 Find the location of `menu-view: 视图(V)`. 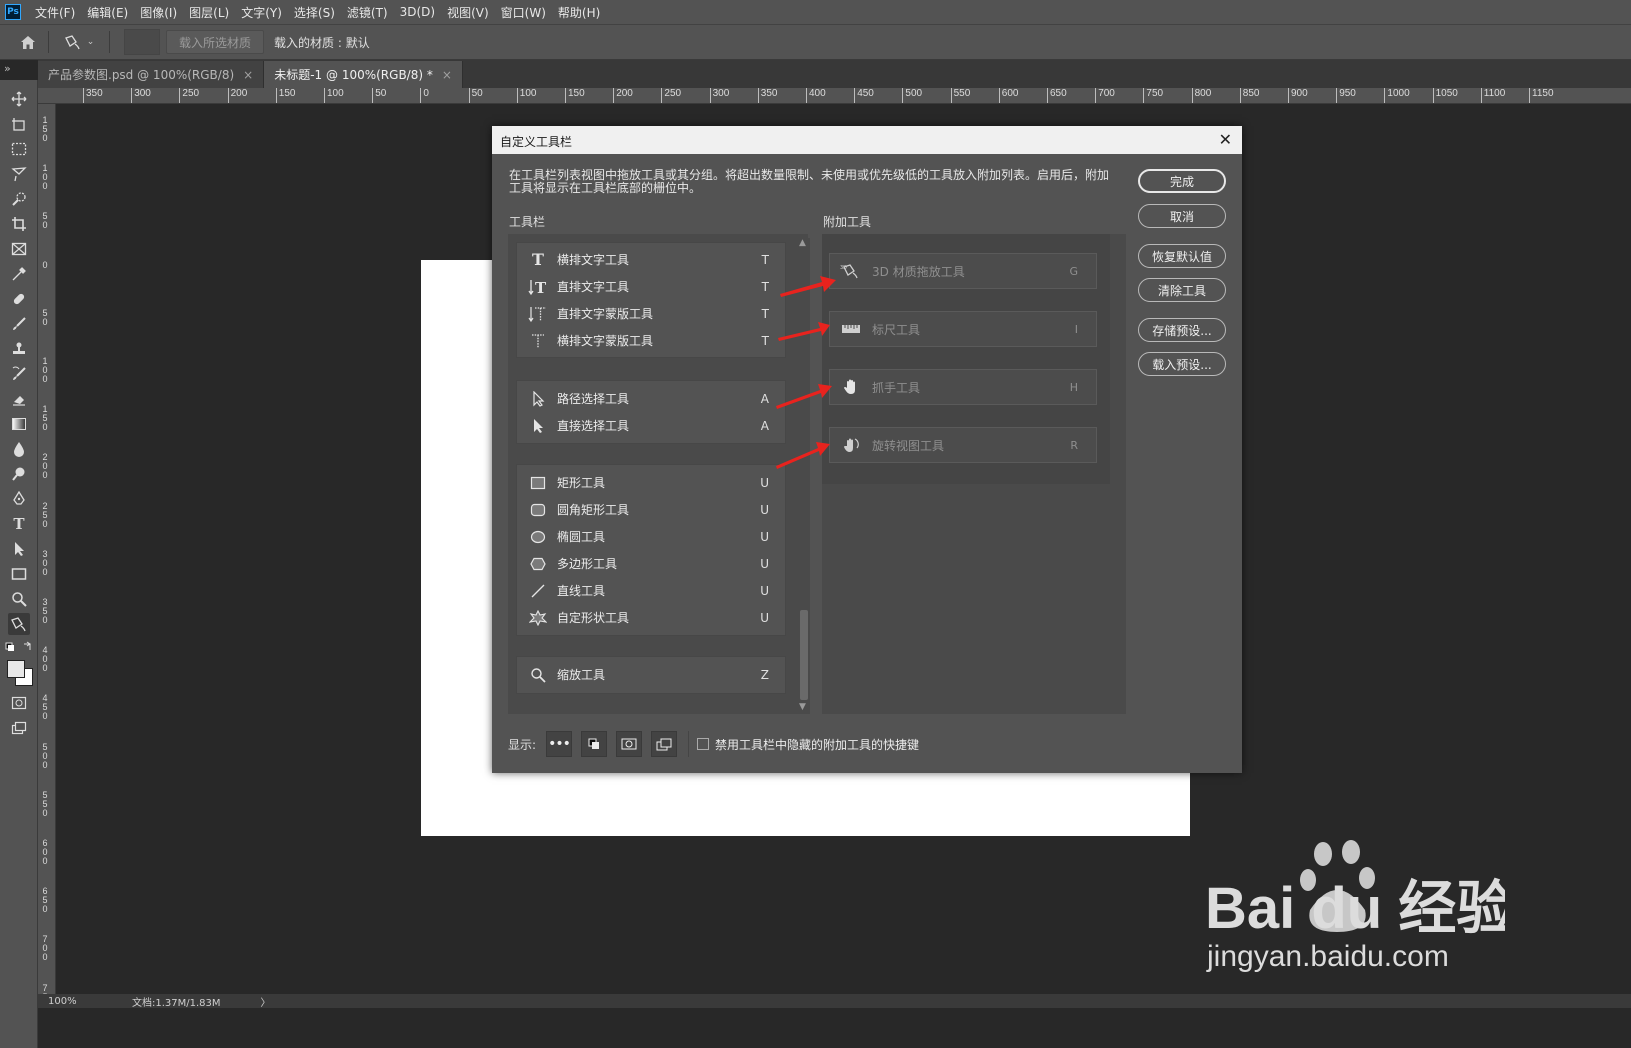

menu-view: 视图(V) is located at coordinates (468, 12).